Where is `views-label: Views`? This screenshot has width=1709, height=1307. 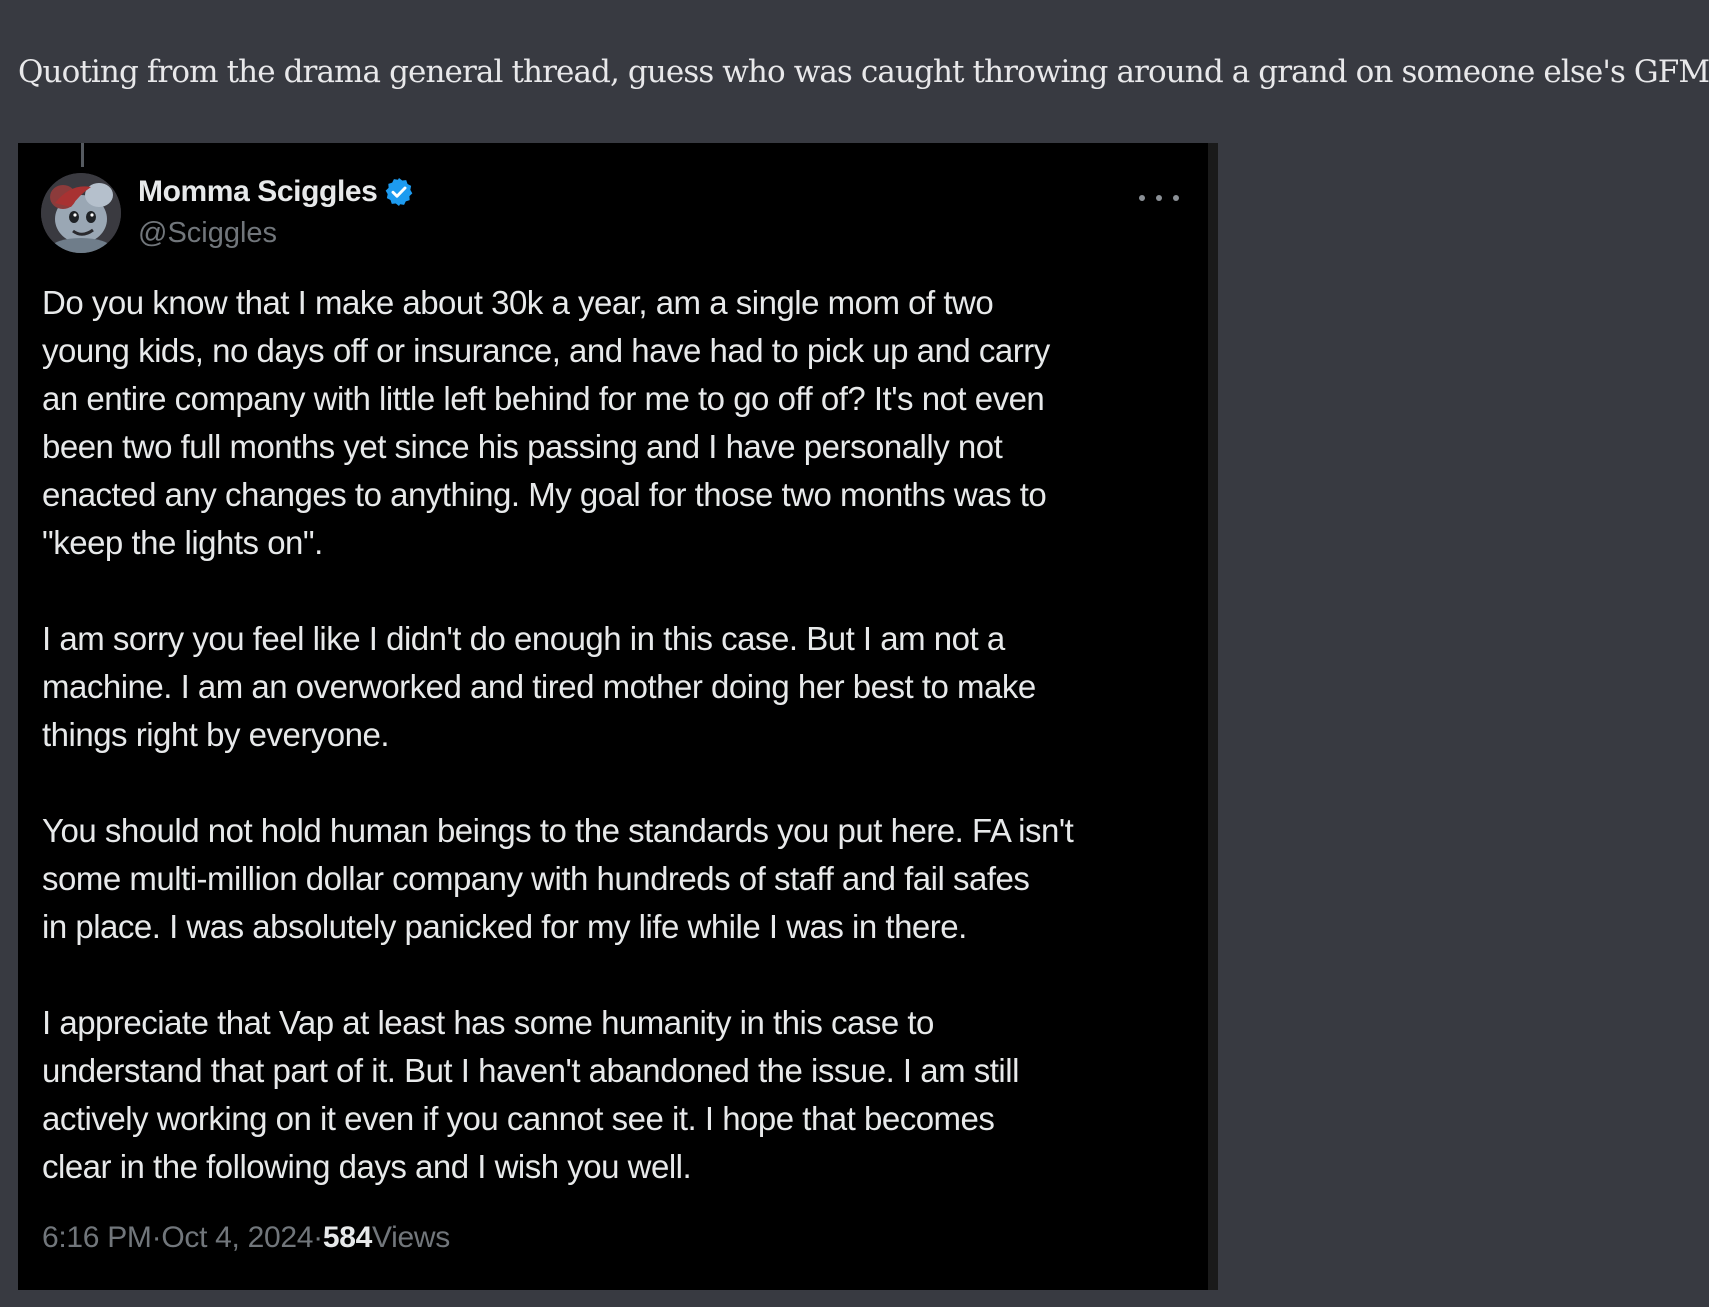 views-label: Views is located at coordinates (411, 1237).